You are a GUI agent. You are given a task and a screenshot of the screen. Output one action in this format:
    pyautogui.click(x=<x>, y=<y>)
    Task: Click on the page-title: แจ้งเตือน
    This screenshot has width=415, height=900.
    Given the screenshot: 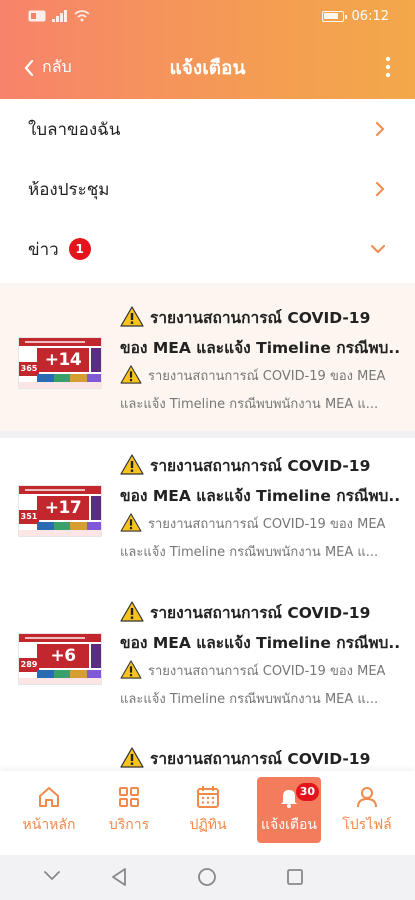 What is the action you would take?
    pyautogui.click(x=207, y=68)
    